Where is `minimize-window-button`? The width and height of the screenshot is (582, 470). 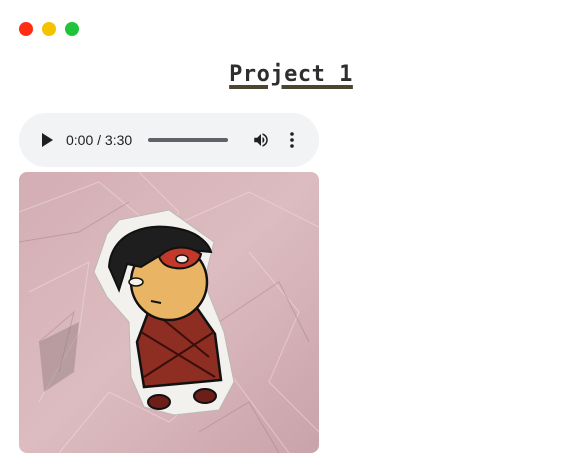
minimize-window-button is located at coordinates (49, 29).